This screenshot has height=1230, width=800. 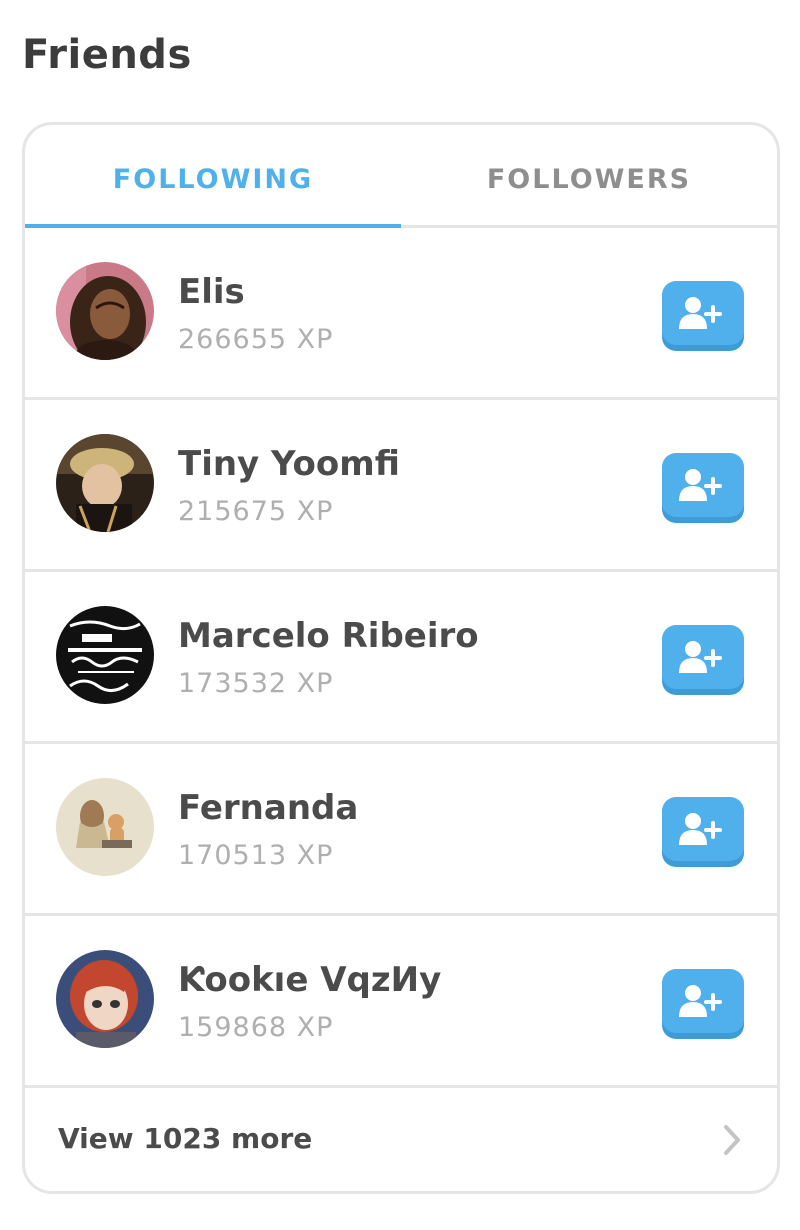 What do you see at coordinates (289, 464) in the screenshot?
I see `friend-name: Tiny Yoomfi` at bounding box center [289, 464].